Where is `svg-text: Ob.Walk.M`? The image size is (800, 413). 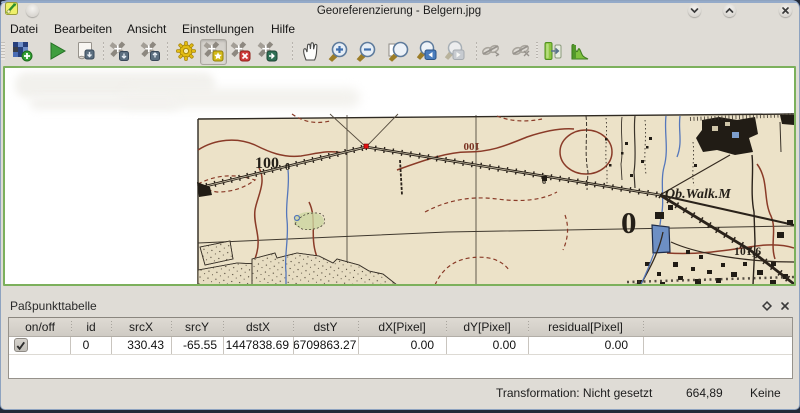
svg-text: Ob.Walk.M is located at coordinates (698, 194).